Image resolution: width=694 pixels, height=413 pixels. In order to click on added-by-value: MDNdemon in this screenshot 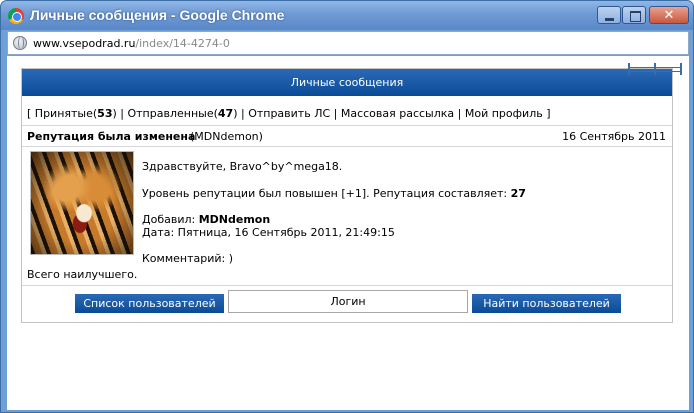, I will do `click(234, 219)`.